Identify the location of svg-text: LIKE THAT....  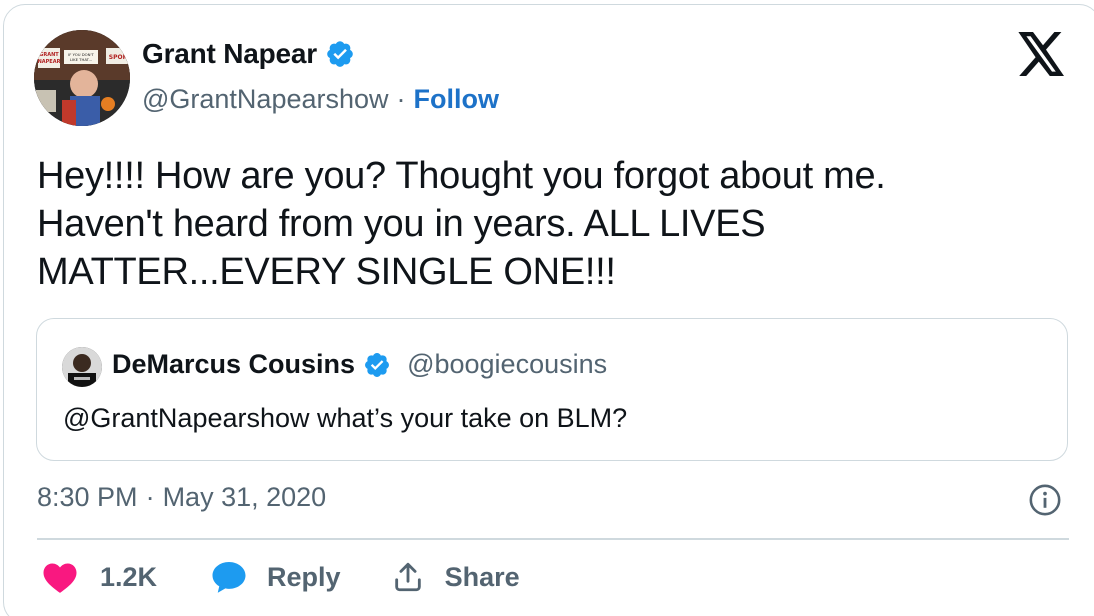
(81, 59).